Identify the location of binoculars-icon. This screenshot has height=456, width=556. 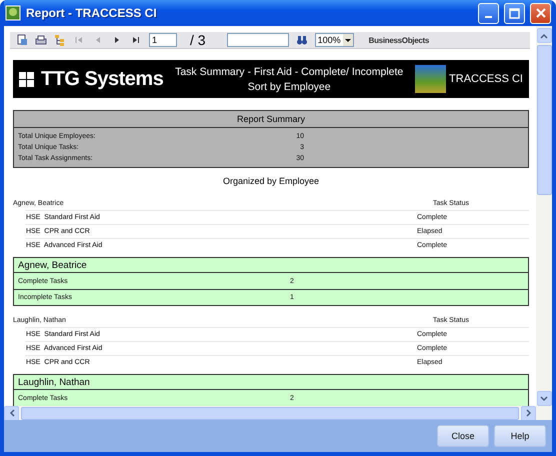
(302, 40).